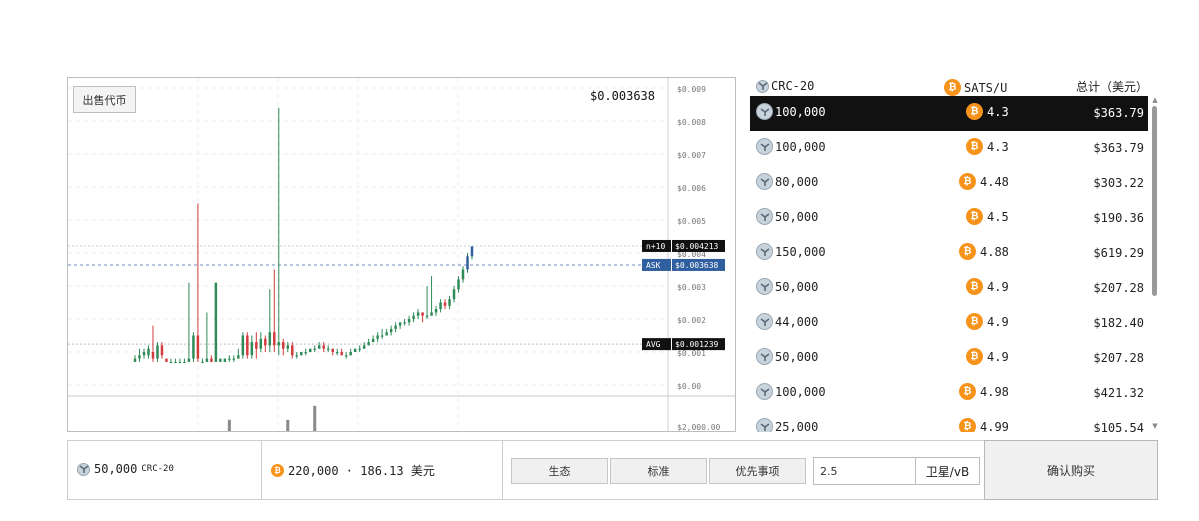 The height and width of the screenshot is (521, 1199). I want to click on price-tag-label: AVG, so click(653, 344).